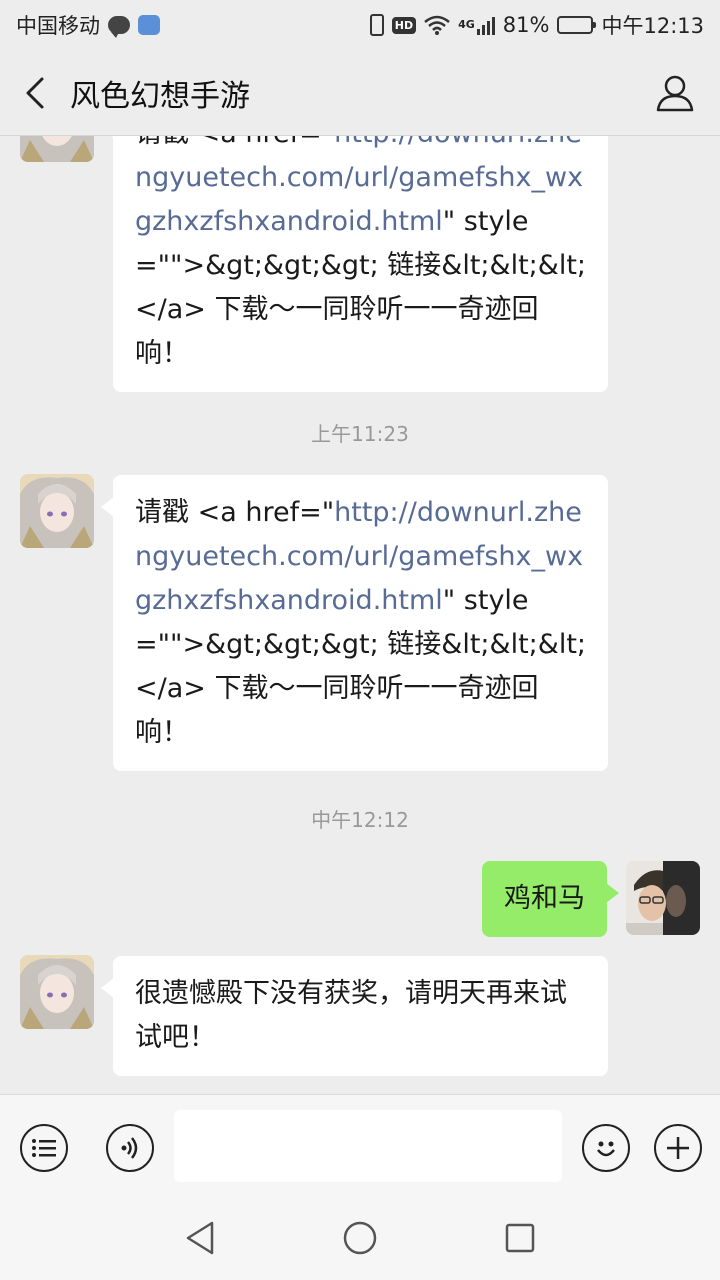 The image size is (720, 1280). I want to click on triangle-back-icon, so click(200, 1238).